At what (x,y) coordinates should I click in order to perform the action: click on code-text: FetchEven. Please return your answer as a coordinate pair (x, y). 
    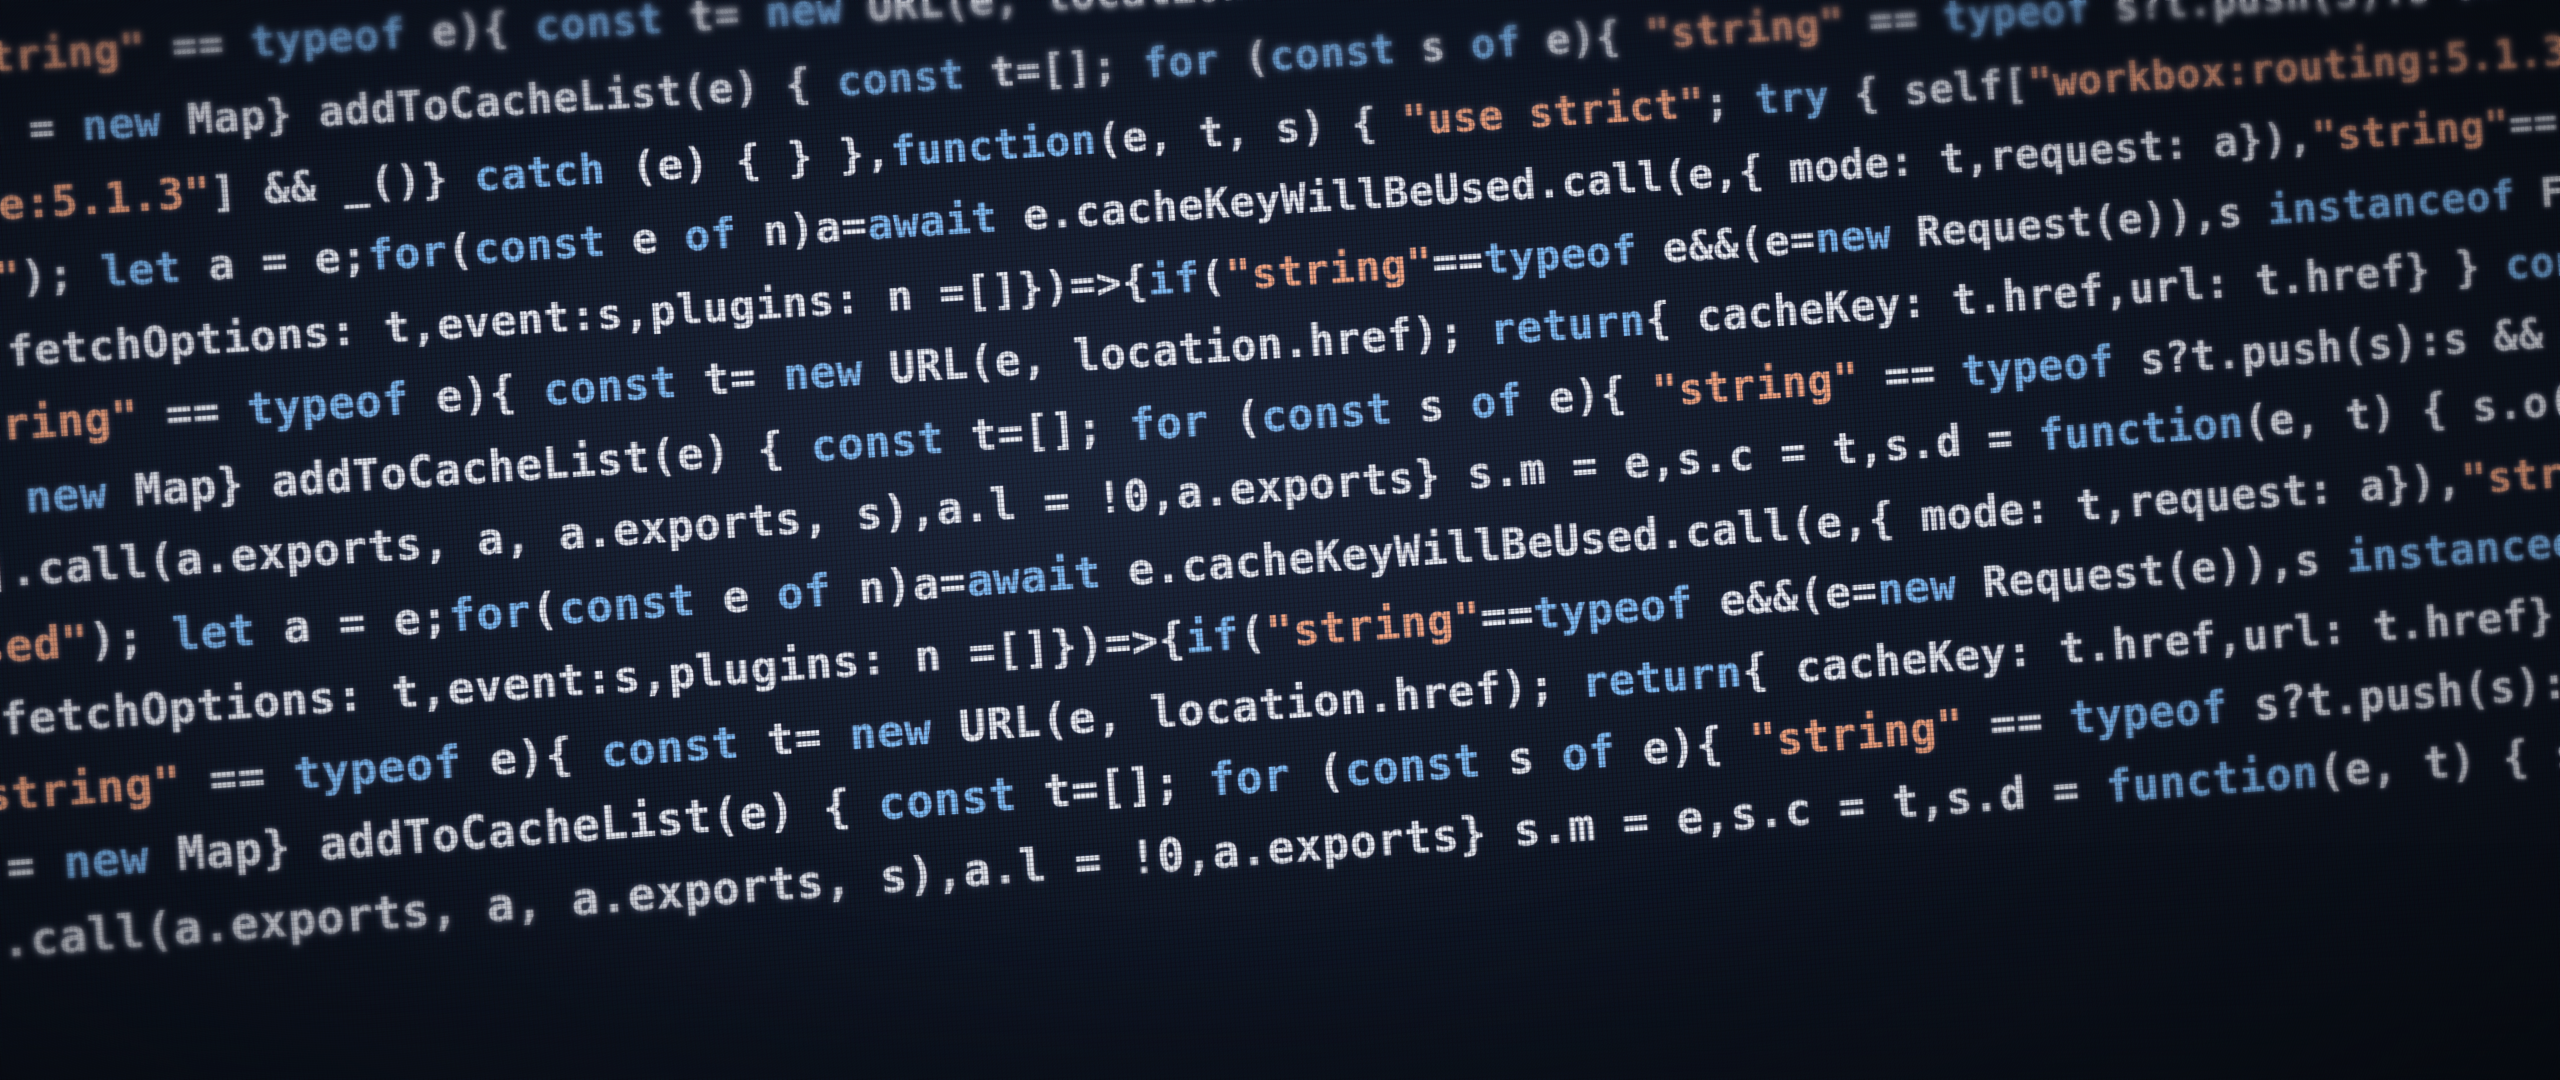
    Looking at the image, I should click on (2549, 186).